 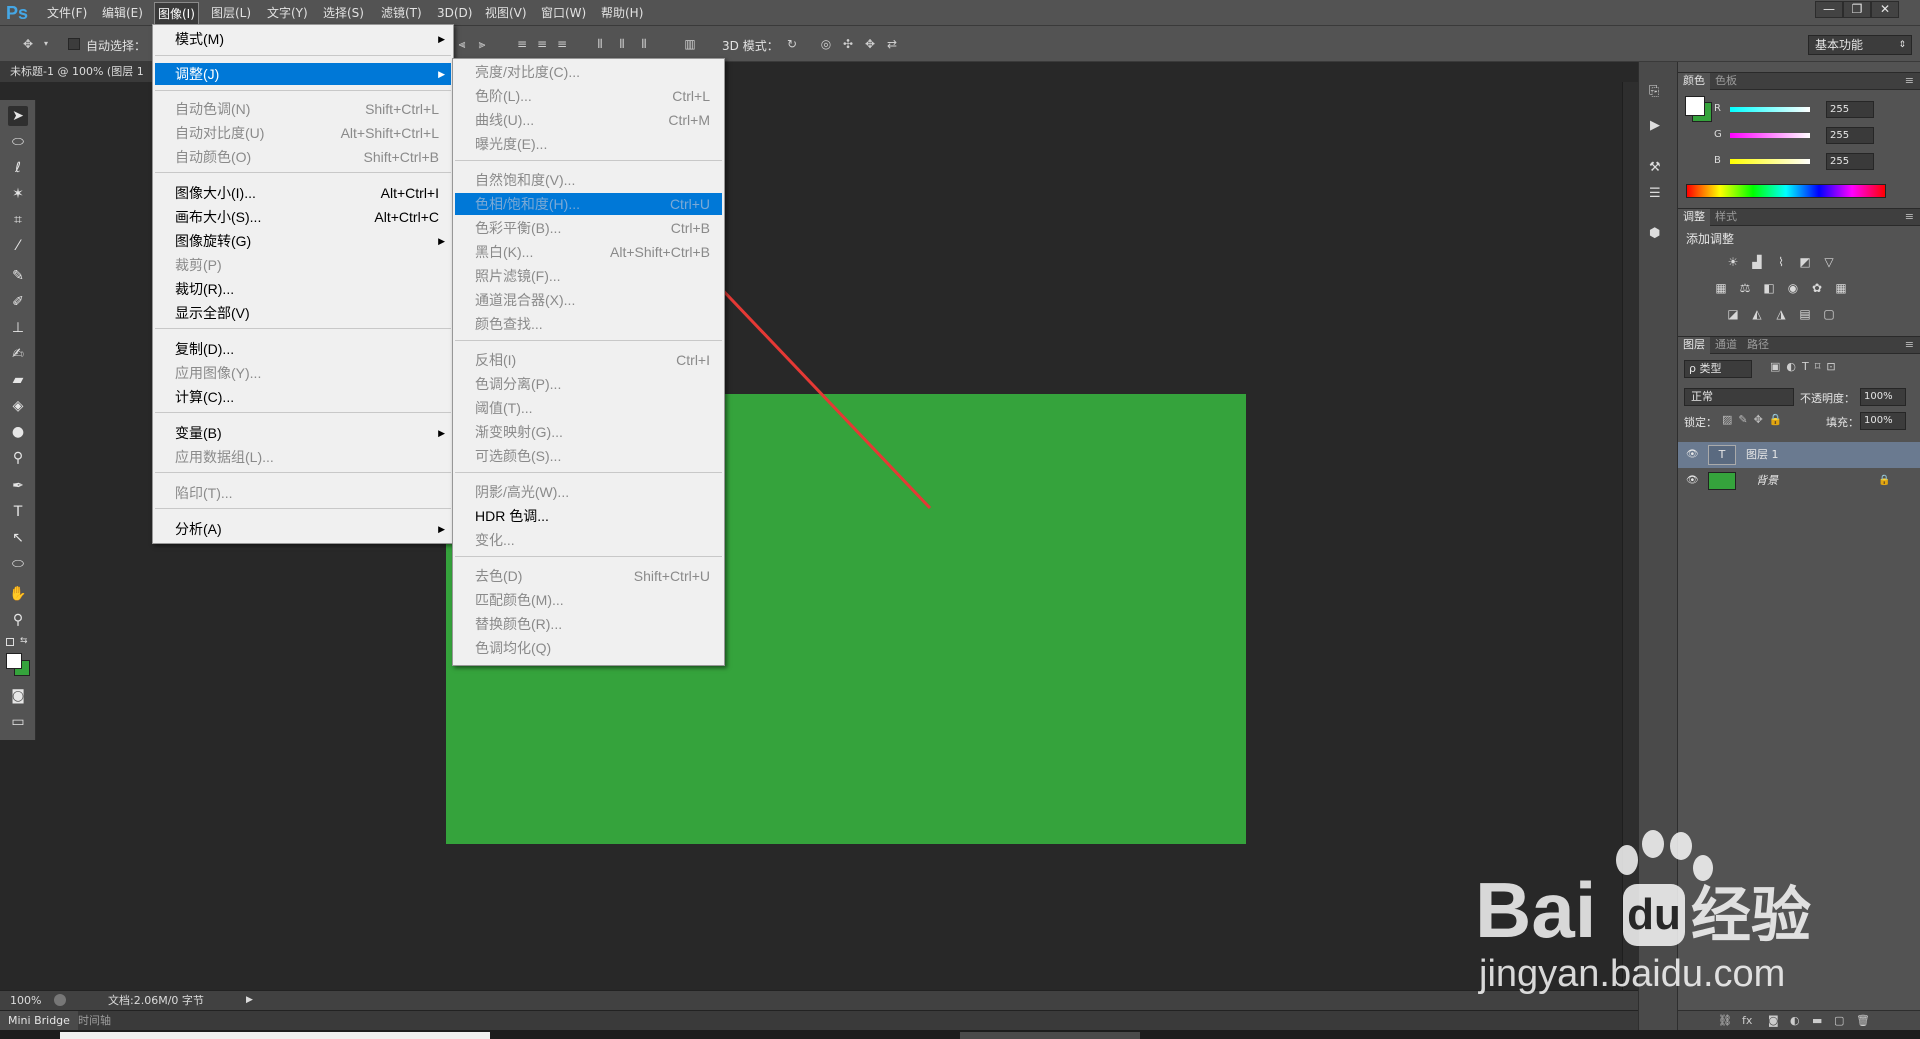 I want to click on green-track, so click(x=1770, y=135).